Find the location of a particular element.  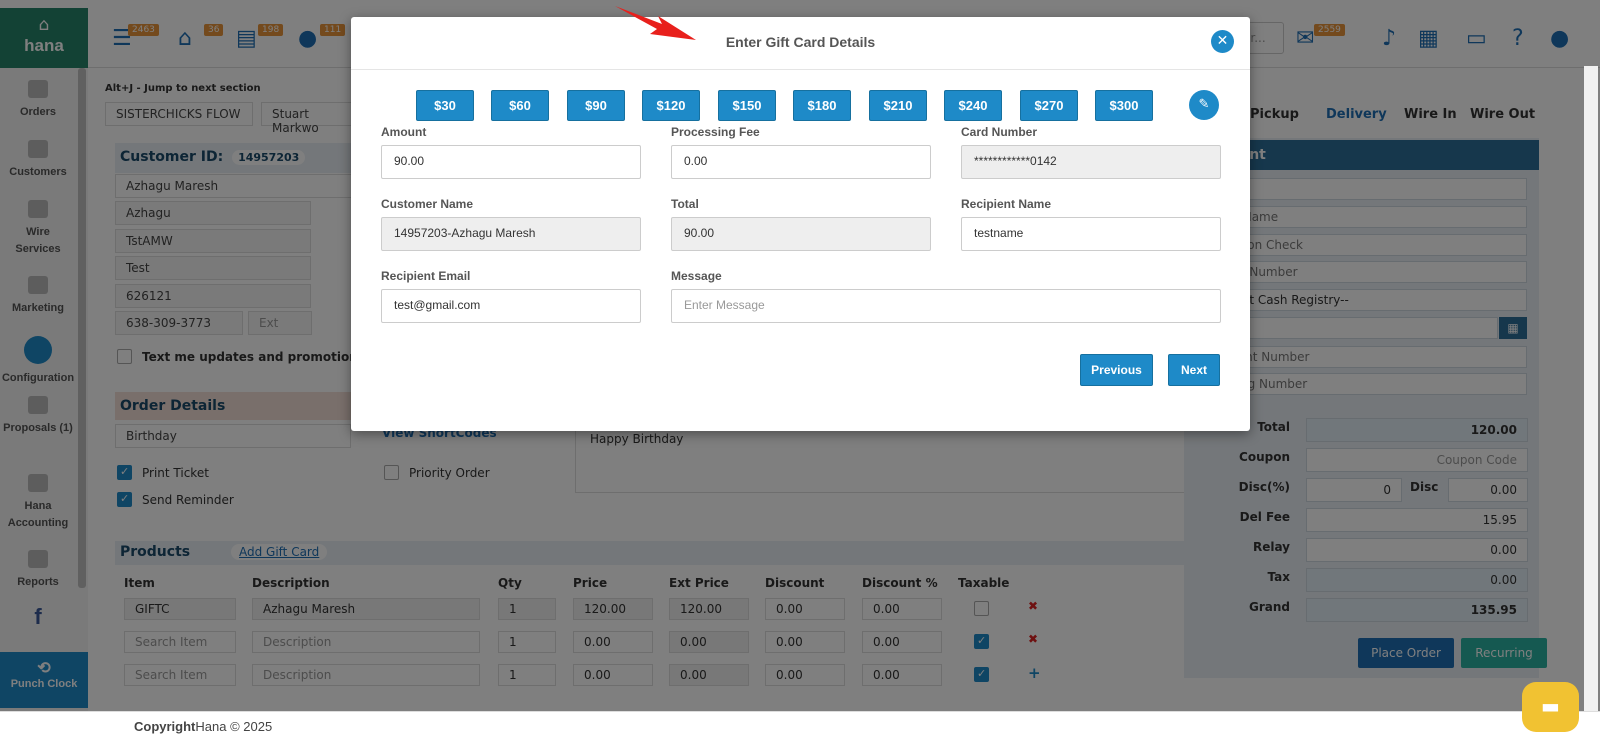

amount-button-300: $300 is located at coordinates (1124, 105).